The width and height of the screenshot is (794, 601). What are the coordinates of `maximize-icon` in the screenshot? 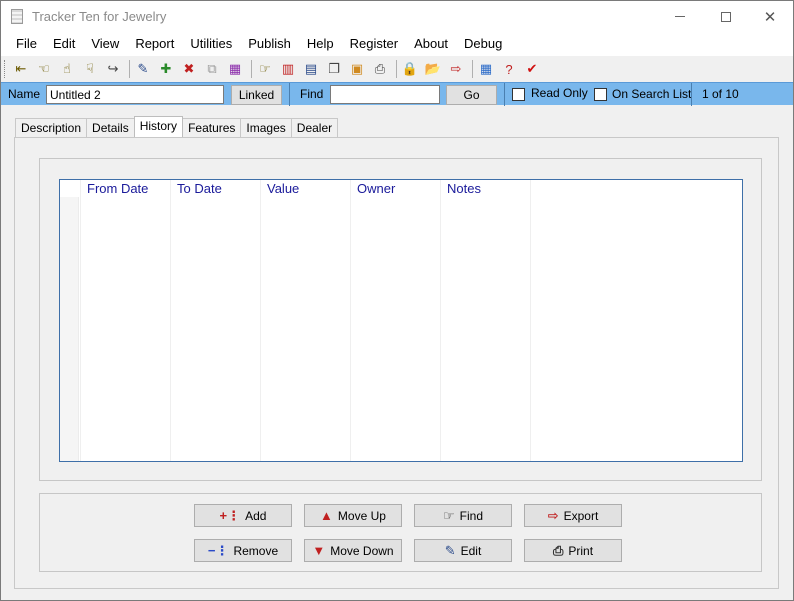 It's located at (726, 16).